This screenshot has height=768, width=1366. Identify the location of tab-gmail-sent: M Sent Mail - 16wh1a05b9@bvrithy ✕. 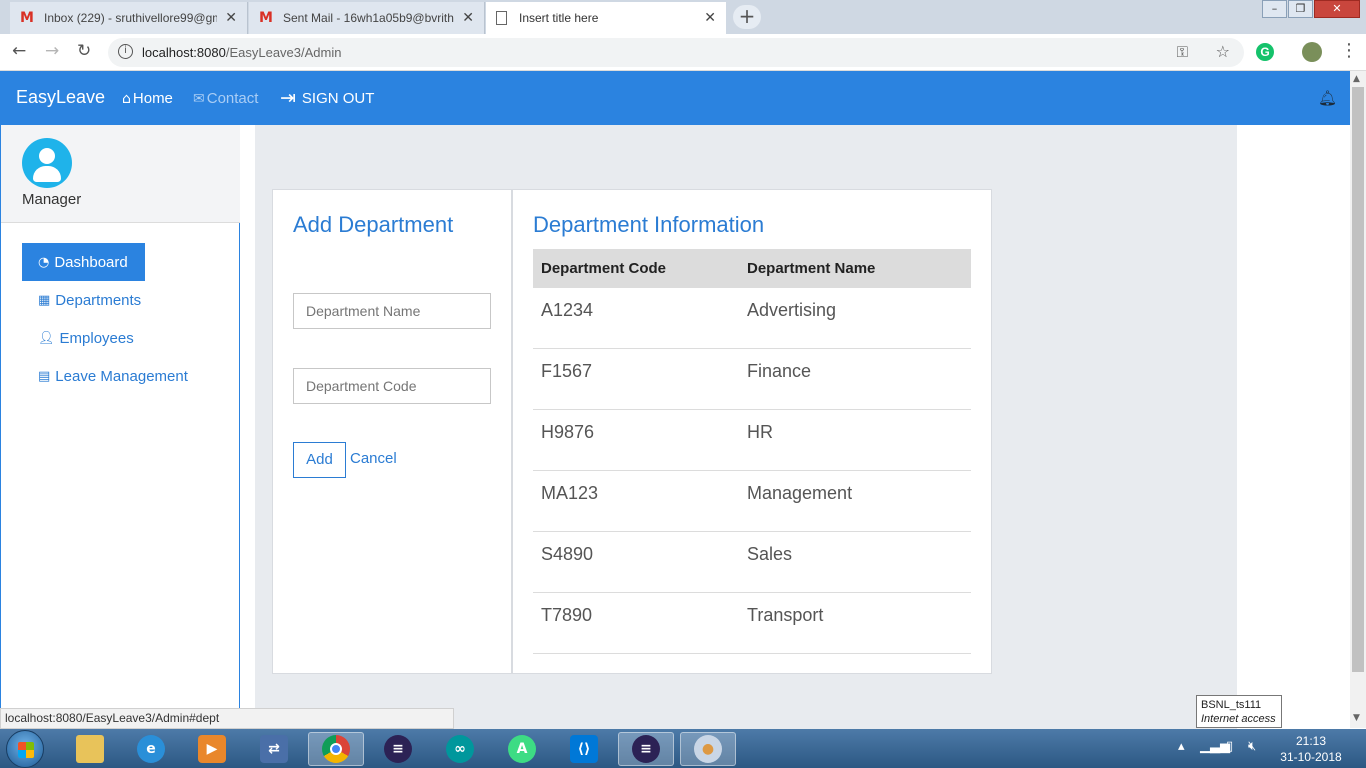
(367, 18).